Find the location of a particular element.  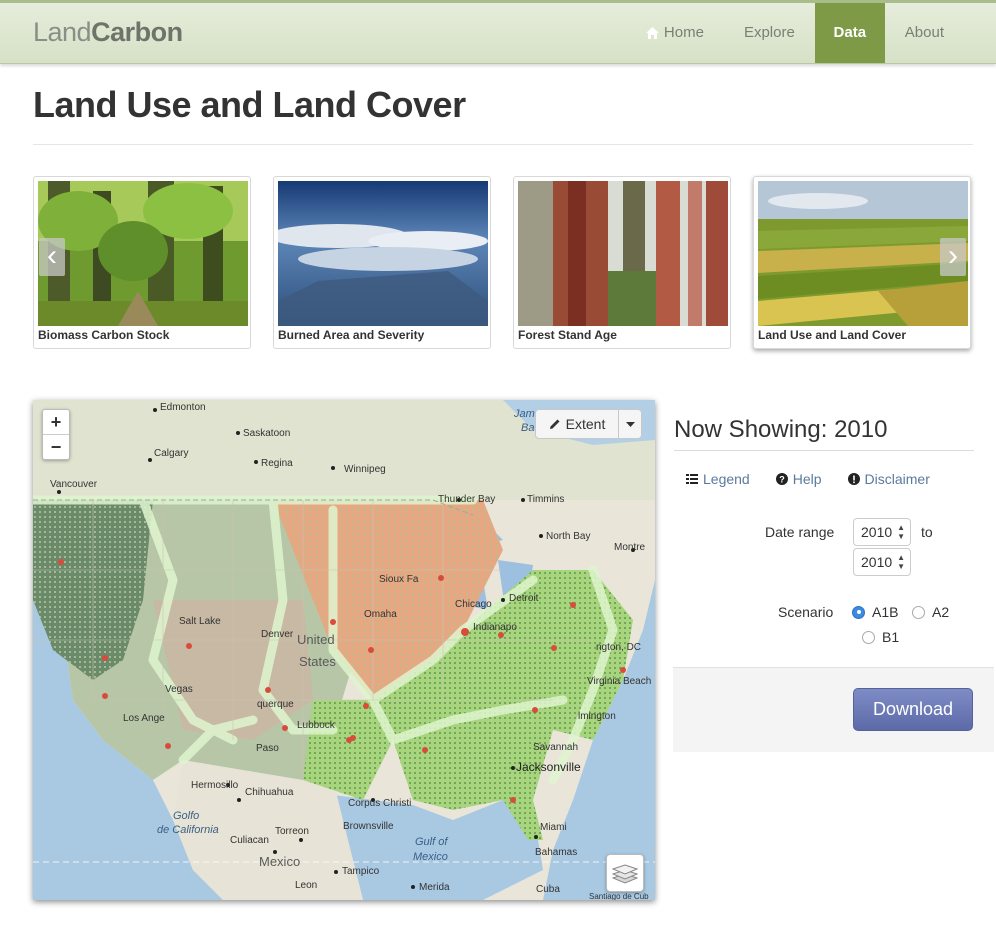

panel-links: Legend ? Help Disclaimer is located at coordinates (808, 479).